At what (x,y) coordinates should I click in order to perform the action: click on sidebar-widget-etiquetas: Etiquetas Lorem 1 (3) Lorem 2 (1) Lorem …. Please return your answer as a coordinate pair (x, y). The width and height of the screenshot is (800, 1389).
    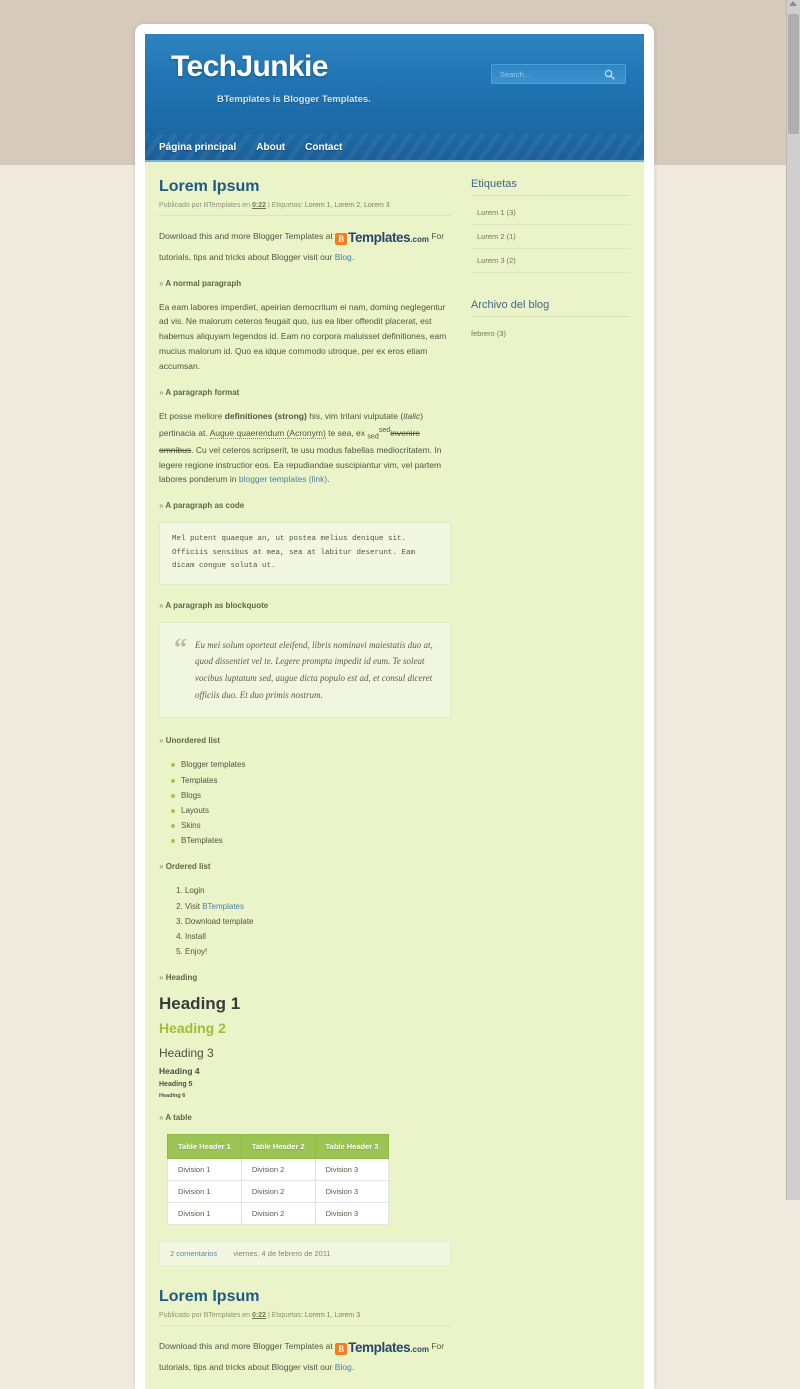
    Looking at the image, I should click on (550, 225).